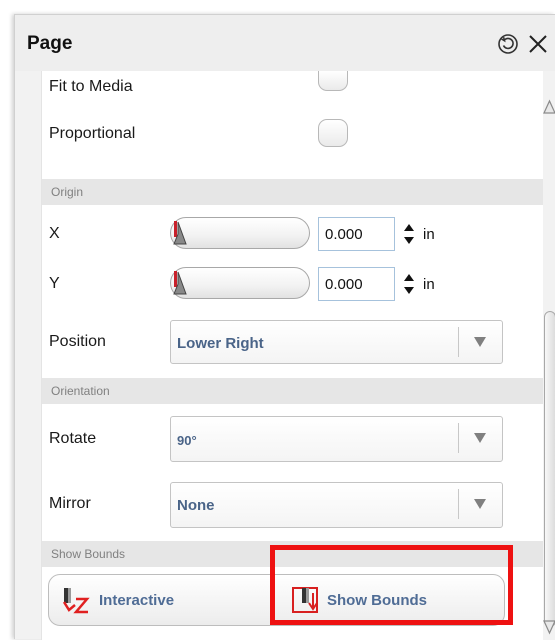 The height and width of the screenshot is (640, 555). What do you see at coordinates (54, 283) in the screenshot?
I see `y-label: Y` at bounding box center [54, 283].